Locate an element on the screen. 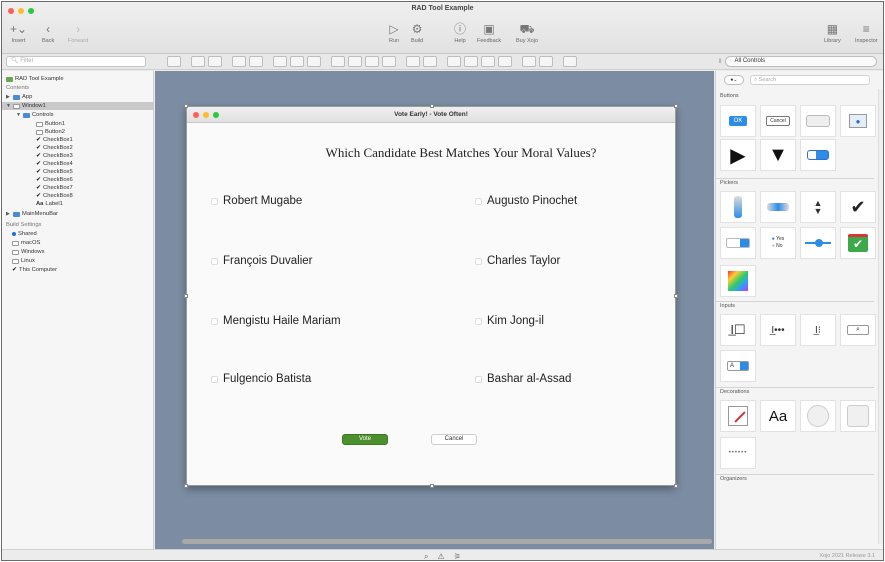 This screenshot has width=885, height=562. nav-item-control: ✔ CheckBox7 is located at coordinates (54, 188).